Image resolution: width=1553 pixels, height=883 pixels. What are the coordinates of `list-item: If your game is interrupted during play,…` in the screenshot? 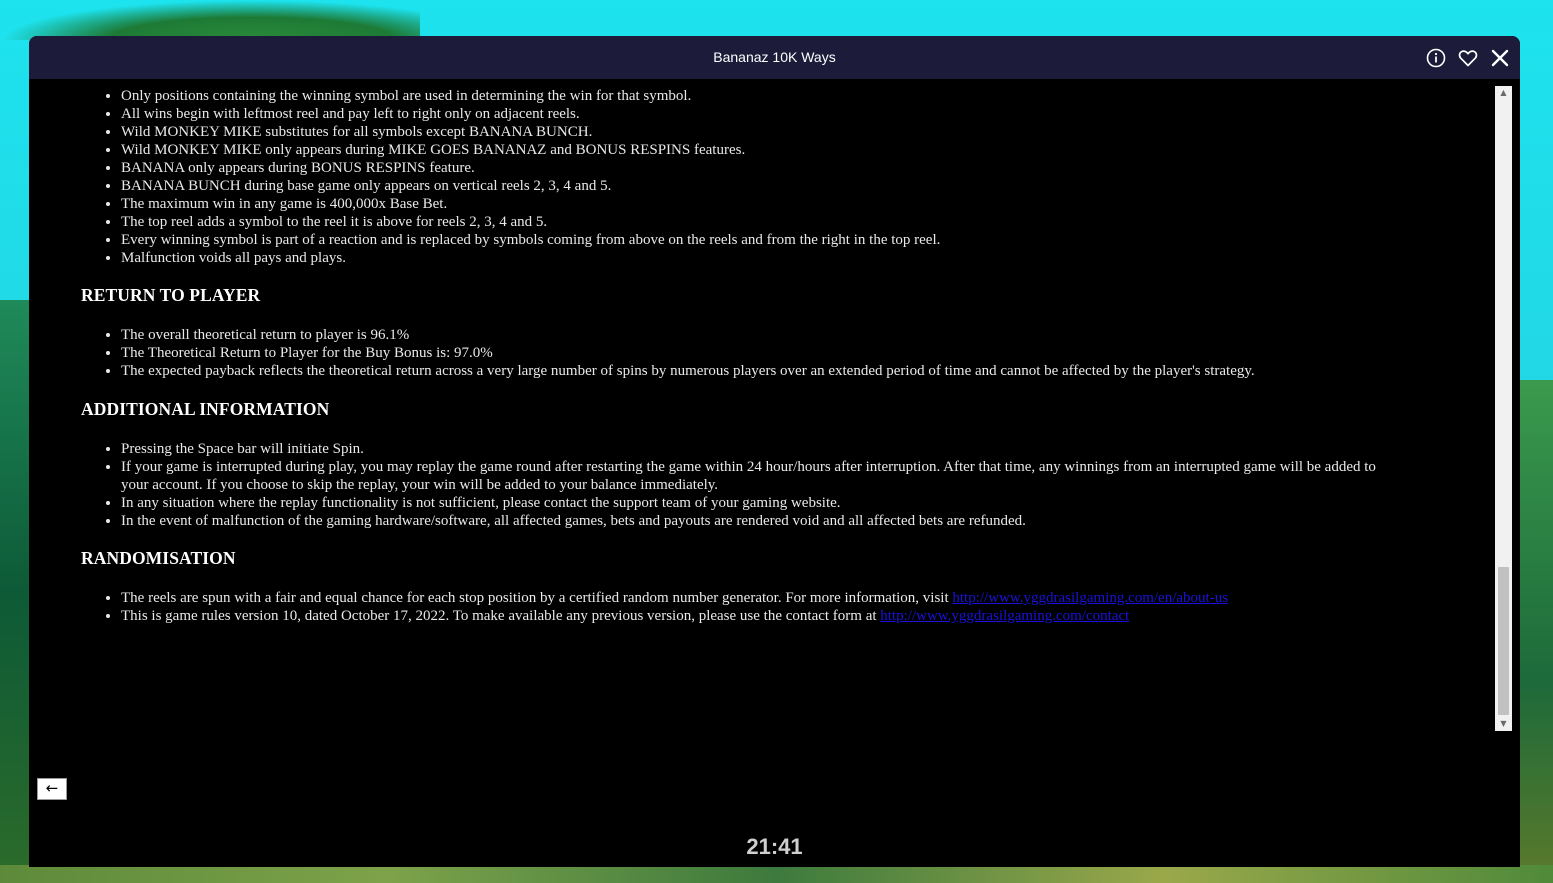 It's located at (756, 476).